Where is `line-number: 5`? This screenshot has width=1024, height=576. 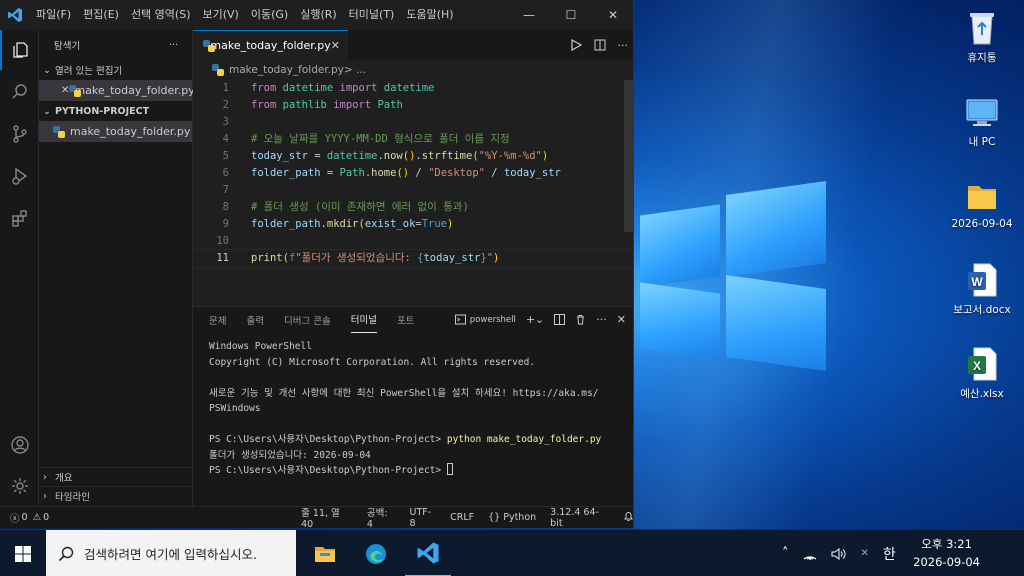 line-number: 5 is located at coordinates (225, 156).